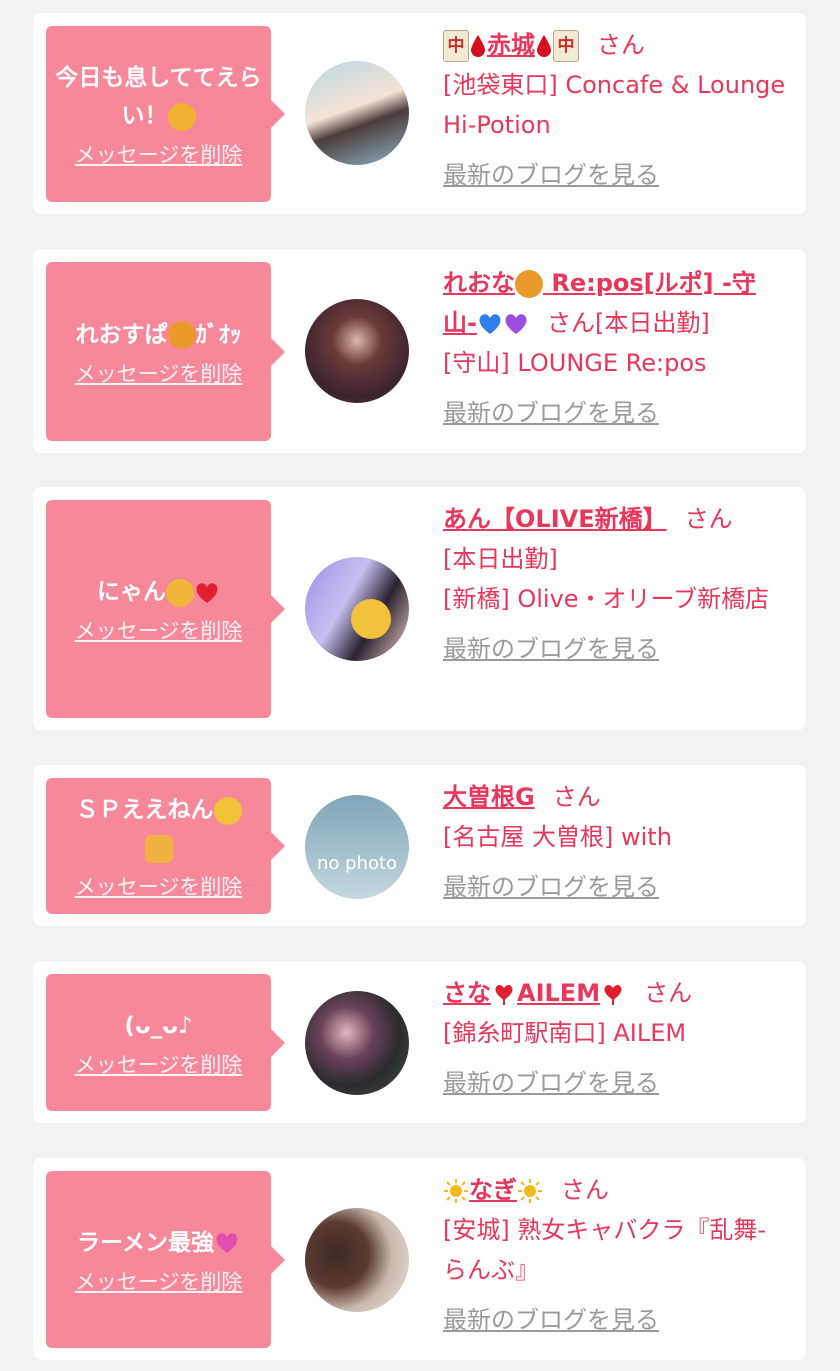 The image size is (840, 1371). Describe the element at coordinates (121, 334) in the screenshot. I see `message-text: れおすぱ` at that location.